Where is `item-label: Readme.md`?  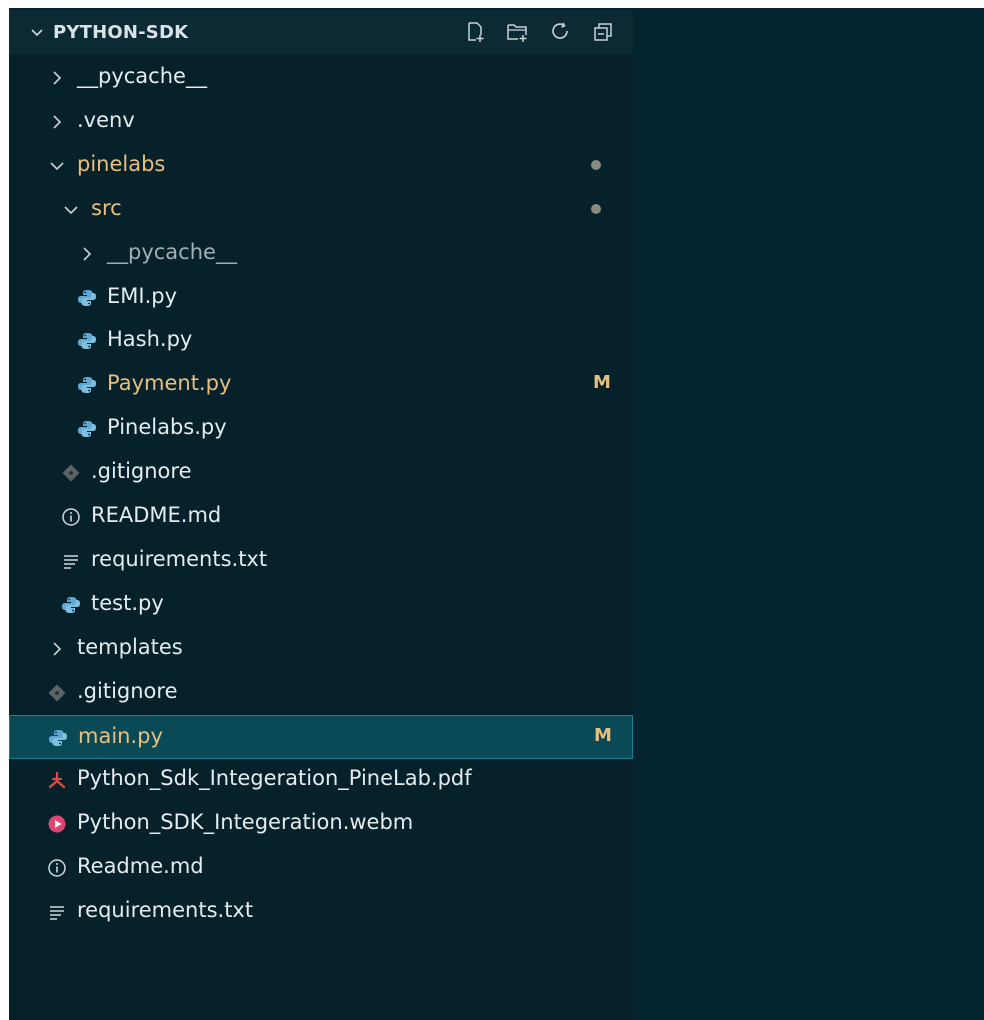
item-label: Readme.md is located at coordinates (140, 866).